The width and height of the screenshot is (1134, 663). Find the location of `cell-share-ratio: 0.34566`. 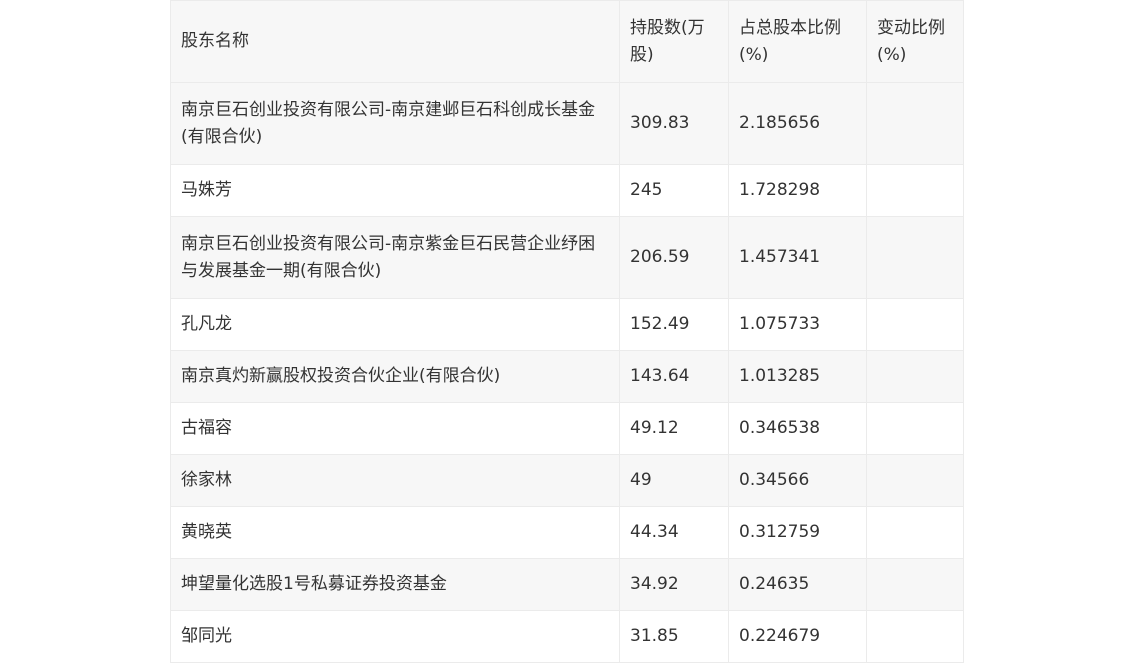

cell-share-ratio: 0.34566 is located at coordinates (797, 480).